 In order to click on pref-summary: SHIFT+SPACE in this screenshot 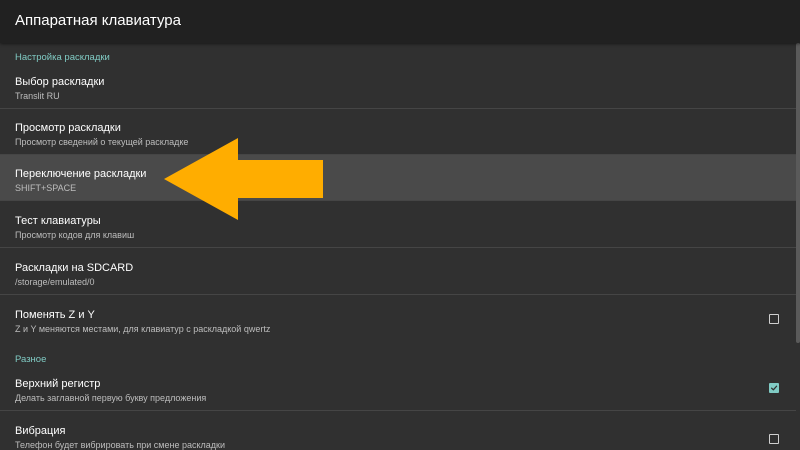, I will do `click(46, 188)`.